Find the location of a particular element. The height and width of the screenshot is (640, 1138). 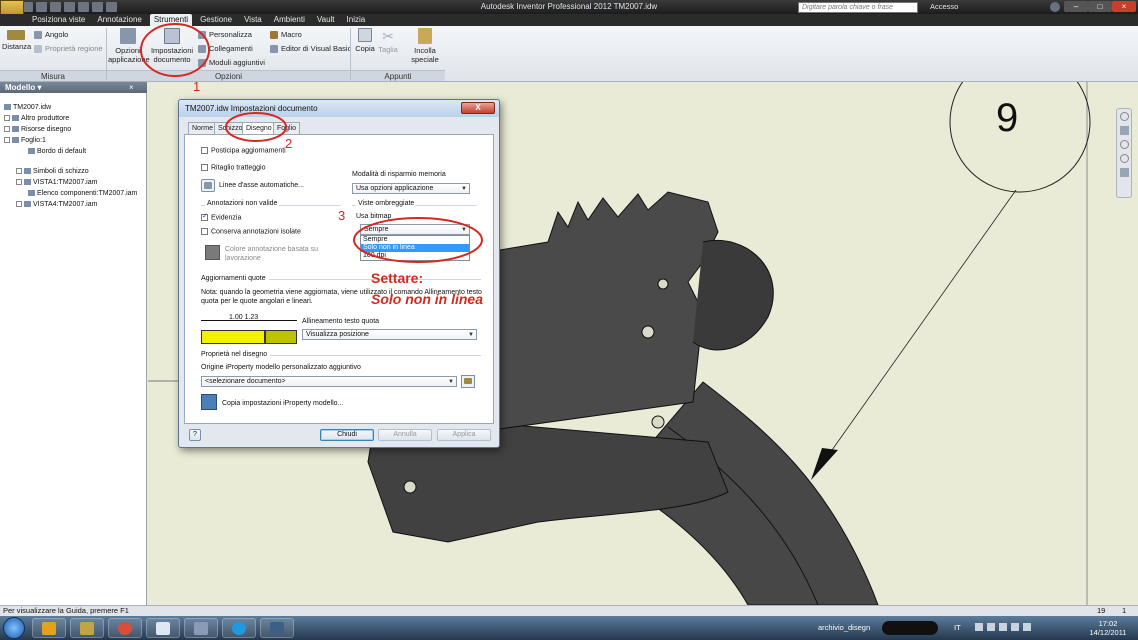

personalizza-button: Personalizza is located at coordinates (225, 34).